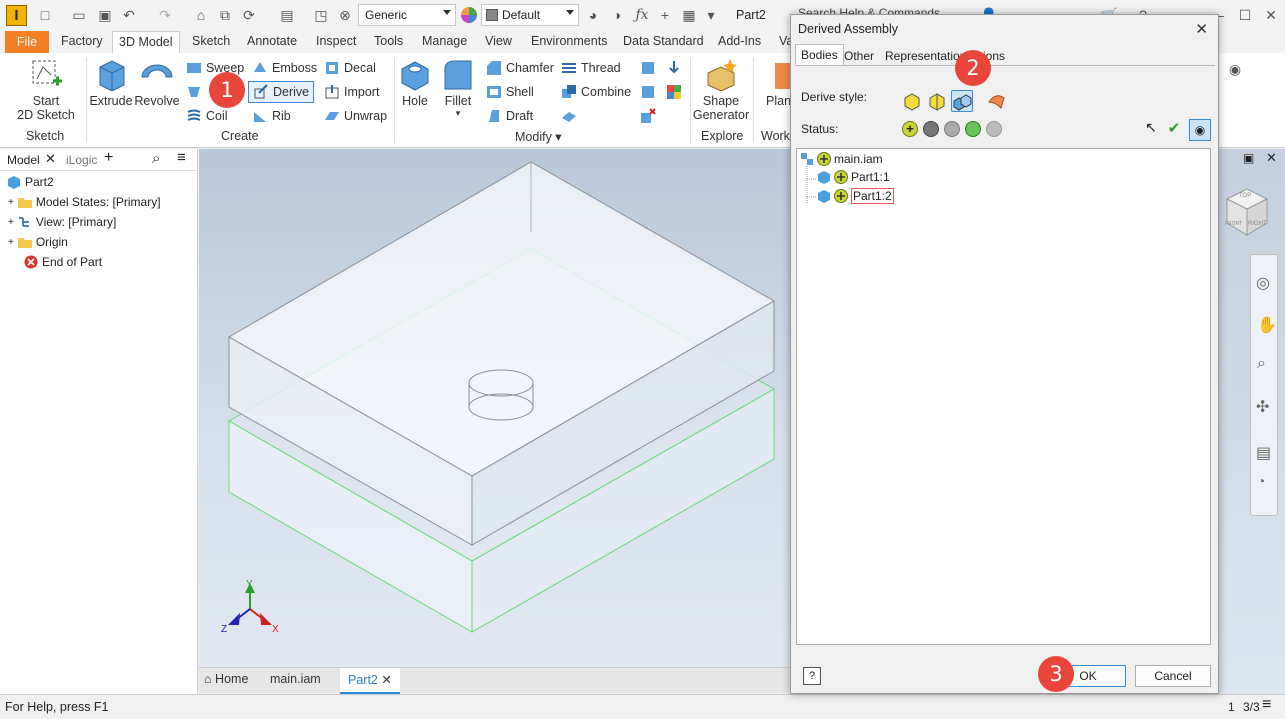 The width and height of the screenshot is (1285, 719). Describe the element at coordinates (350, 68) in the screenshot. I see `decal-button: Decal` at that location.